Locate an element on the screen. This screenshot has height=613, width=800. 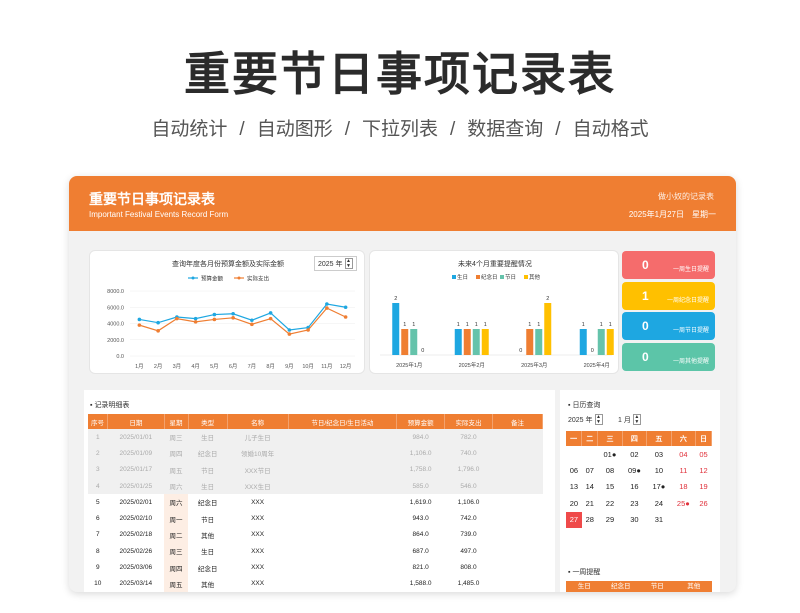
table-row: 7 2025/02/18 周二 其他 XXX 864.0 739.0 is located at coordinates (315, 535).